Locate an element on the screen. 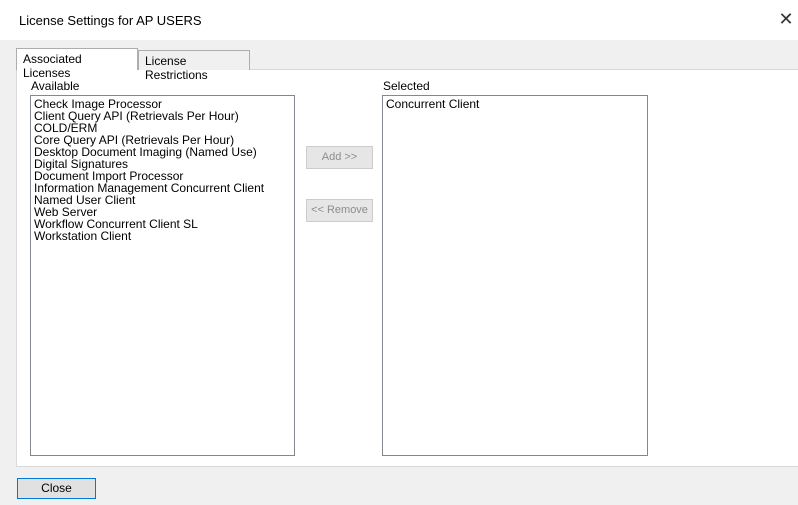 The width and height of the screenshot is (798, 505). remove-button: << Remove is located at coordinates (339, 210).